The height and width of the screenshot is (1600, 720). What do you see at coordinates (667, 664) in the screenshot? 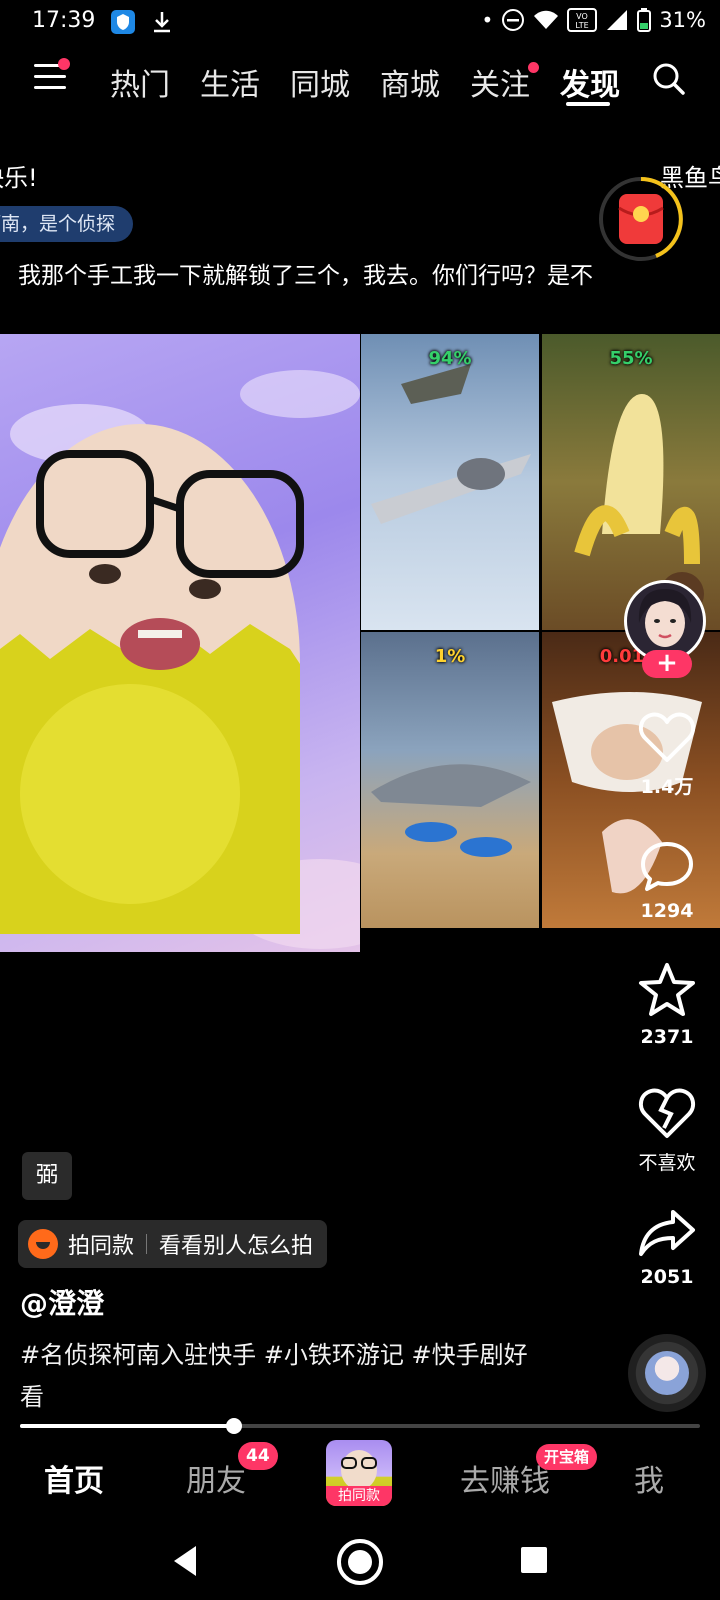
I see `follow-button: +` at bounding box center [667, 664].